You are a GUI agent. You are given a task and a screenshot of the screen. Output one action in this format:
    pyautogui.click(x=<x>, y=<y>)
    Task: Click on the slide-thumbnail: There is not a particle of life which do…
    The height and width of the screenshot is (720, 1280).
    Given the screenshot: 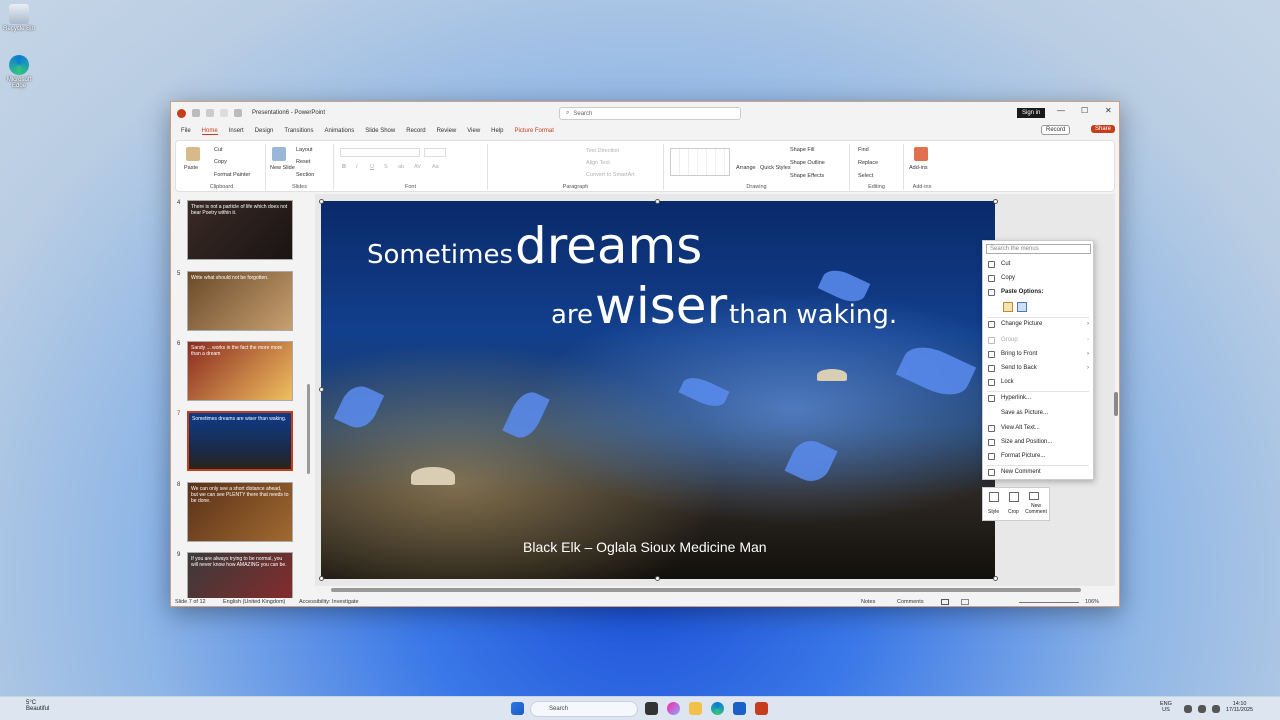 What is the action you would take?
    pyautogui.click(x=240, y=230)
    